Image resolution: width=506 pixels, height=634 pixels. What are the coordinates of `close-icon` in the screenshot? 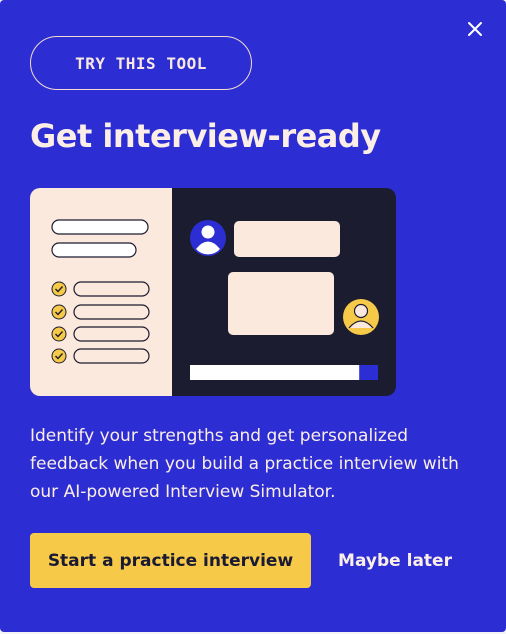 It's located at (475, 29).